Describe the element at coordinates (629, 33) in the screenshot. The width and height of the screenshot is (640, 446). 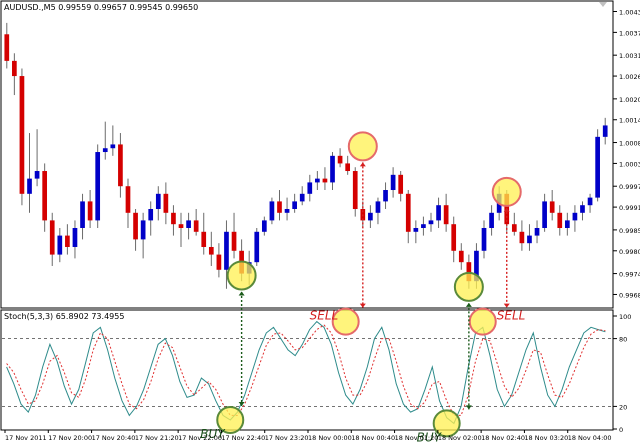
I see `price-tick-label: 1.00375` at that location.